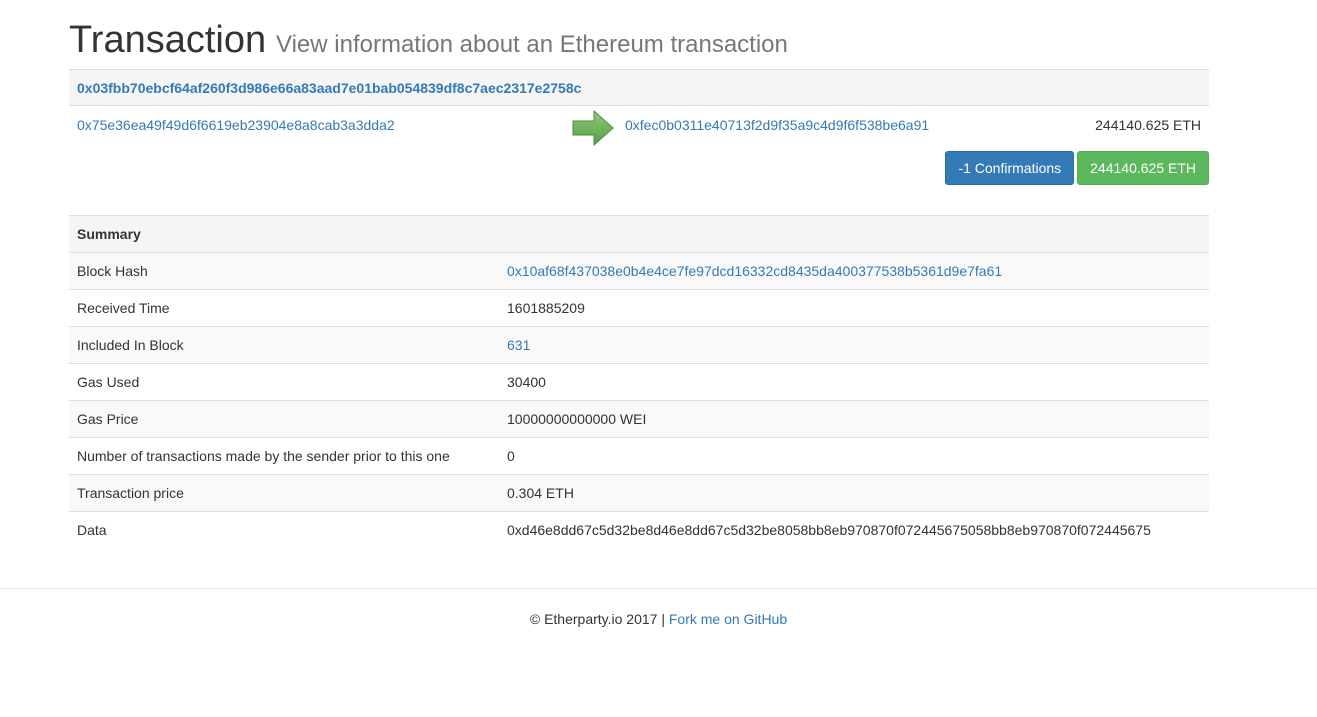  What do you see at coordinates (130, 493) in the screenshot?
I see `row-label: Transaction price` at bounding box center [130, 493].